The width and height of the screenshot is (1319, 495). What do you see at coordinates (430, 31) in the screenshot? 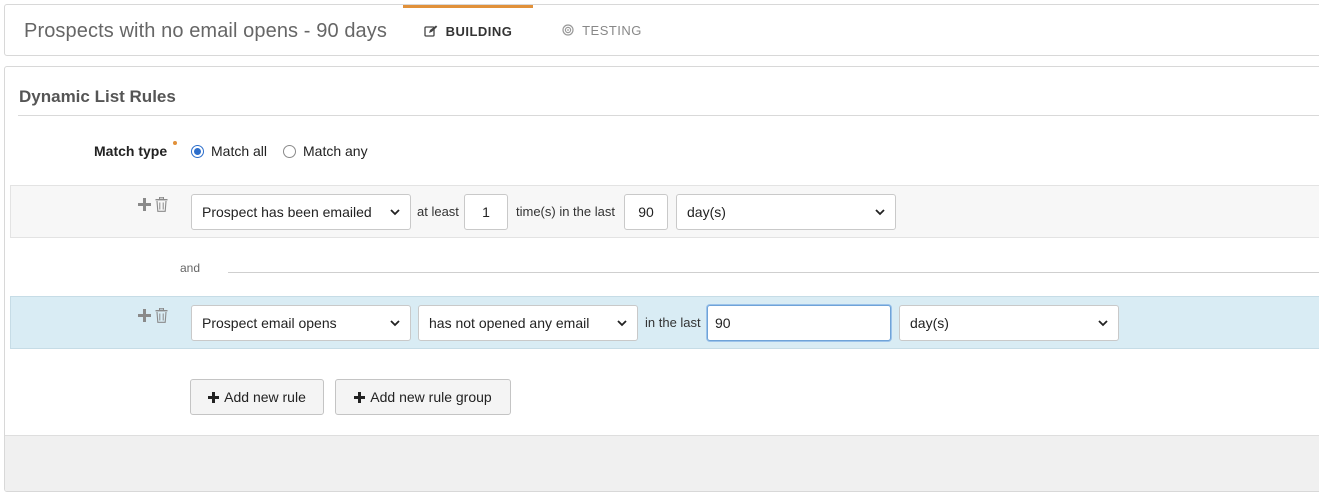
I see `edit-icon` at bounding box center [430, 31].